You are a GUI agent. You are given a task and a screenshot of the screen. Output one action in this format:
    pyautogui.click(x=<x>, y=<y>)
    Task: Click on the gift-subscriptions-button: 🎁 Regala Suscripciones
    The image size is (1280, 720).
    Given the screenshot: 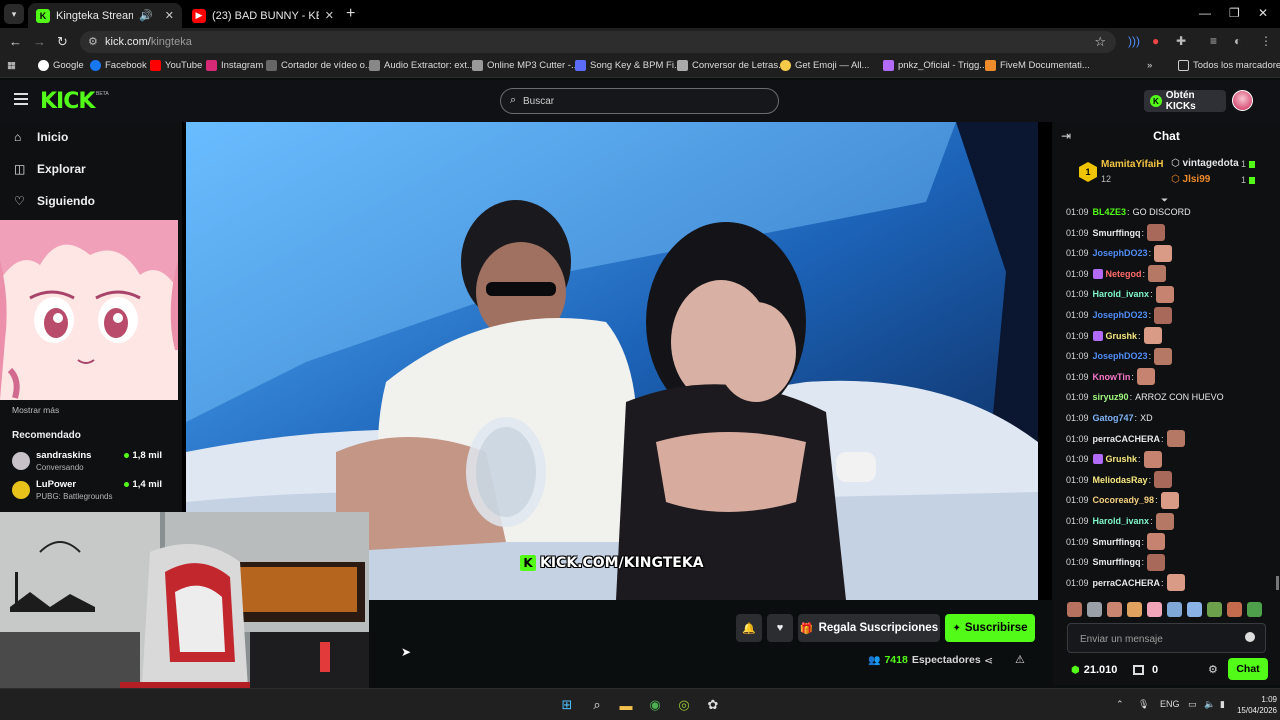 What is the action you would take?
    pyautogui.click(x=869, y=628)
    